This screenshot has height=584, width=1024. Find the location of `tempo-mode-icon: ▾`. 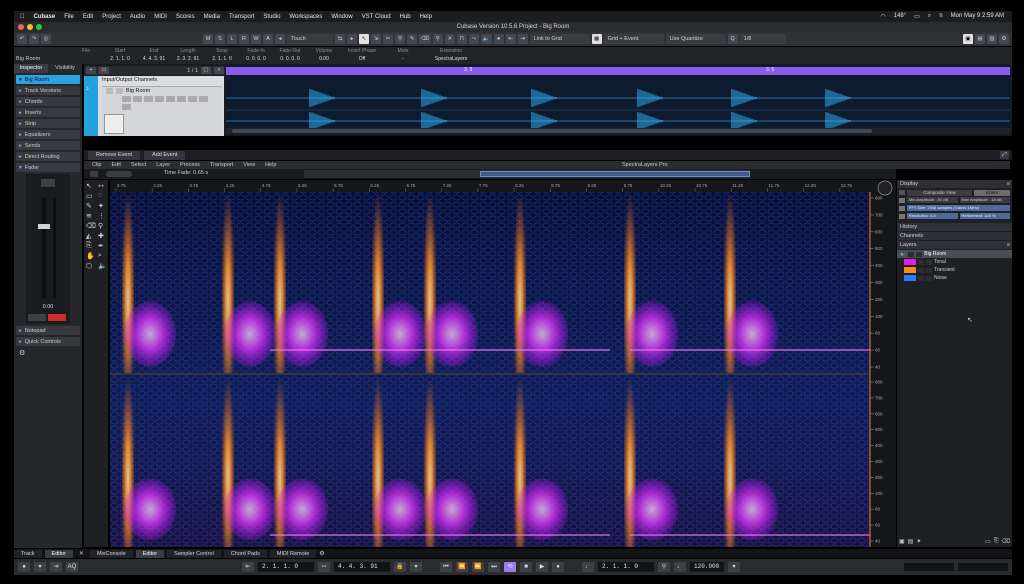

tempo-mode-icon: ▾ is located at coordinates (734, 567).